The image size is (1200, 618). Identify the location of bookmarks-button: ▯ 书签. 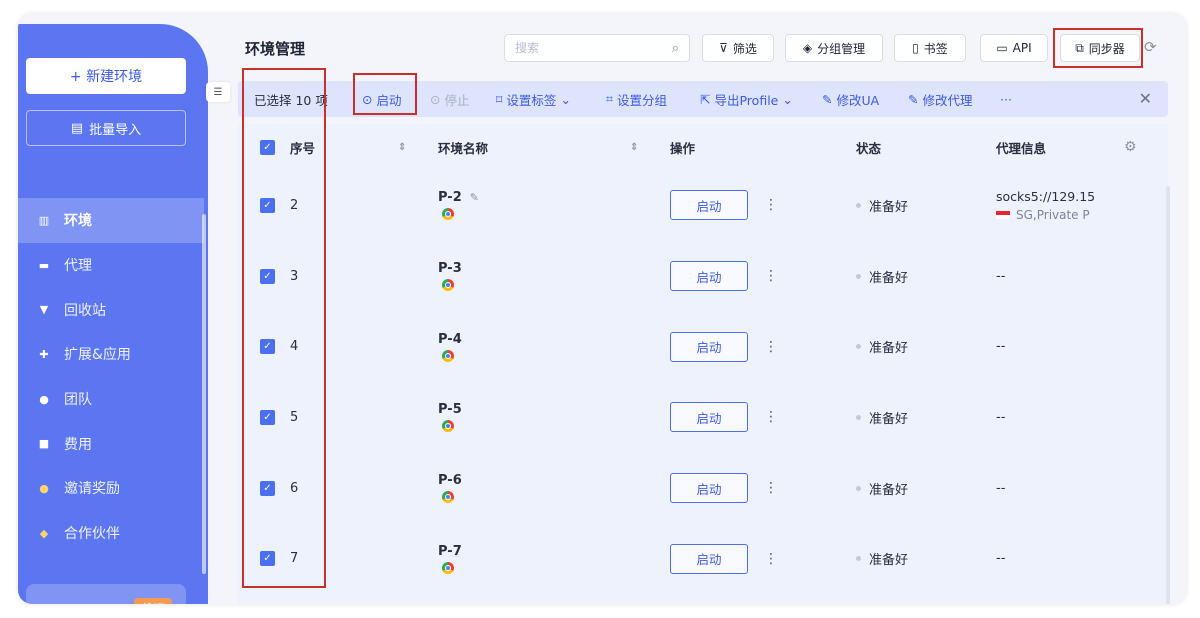
(930, 48).